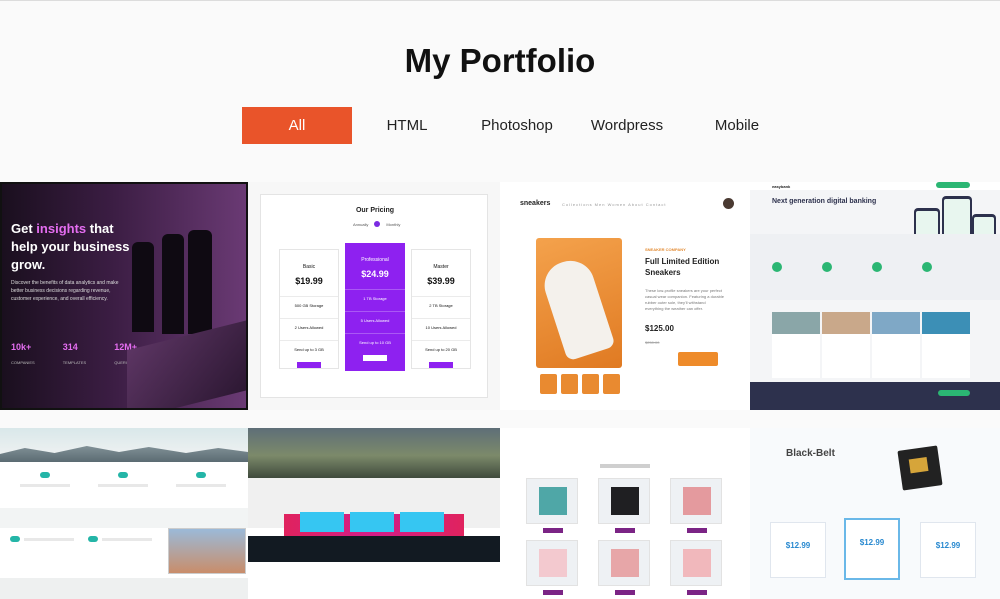 The width and height of the screenshot is (1000, 599). I want to click on filter-photoshop-button: Photoshop, so click(517, 125).